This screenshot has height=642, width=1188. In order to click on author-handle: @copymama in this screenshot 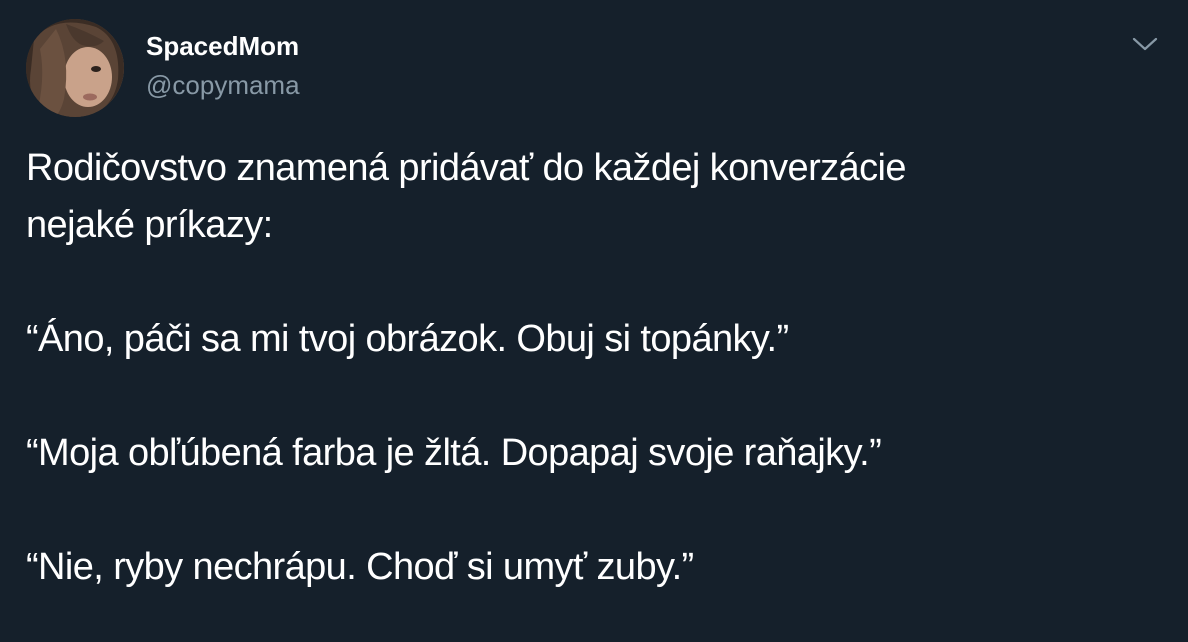, I will do `click(223, 85)`.